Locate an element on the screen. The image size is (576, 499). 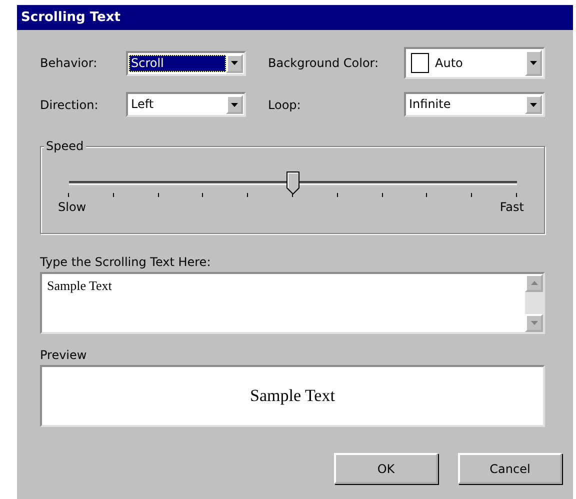
preview-label: Preview is located at coordinates (64, 355).